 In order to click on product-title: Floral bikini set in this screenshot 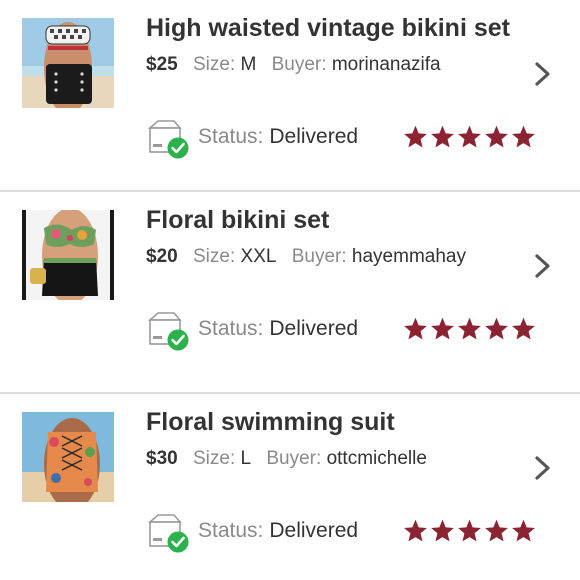, I will do `click(237, 220)`.